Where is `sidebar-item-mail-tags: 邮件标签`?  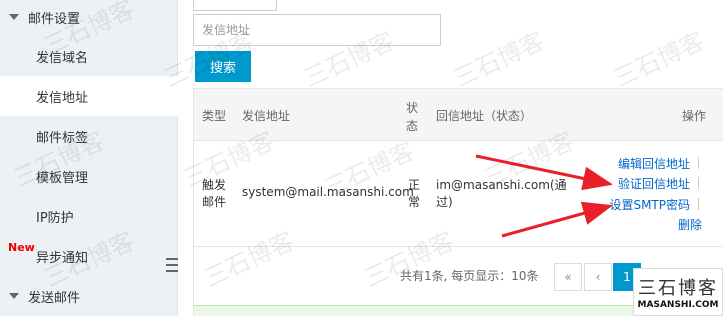
sidebar-item-mail-tags: 邮件标签 is located at coordinates (89, 136).